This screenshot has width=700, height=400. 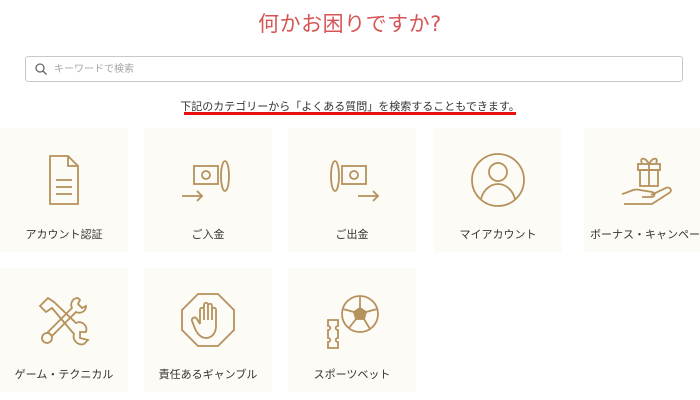 I want to click on category-label: ゲーム・テクニカル, so click(x=64, y=374).